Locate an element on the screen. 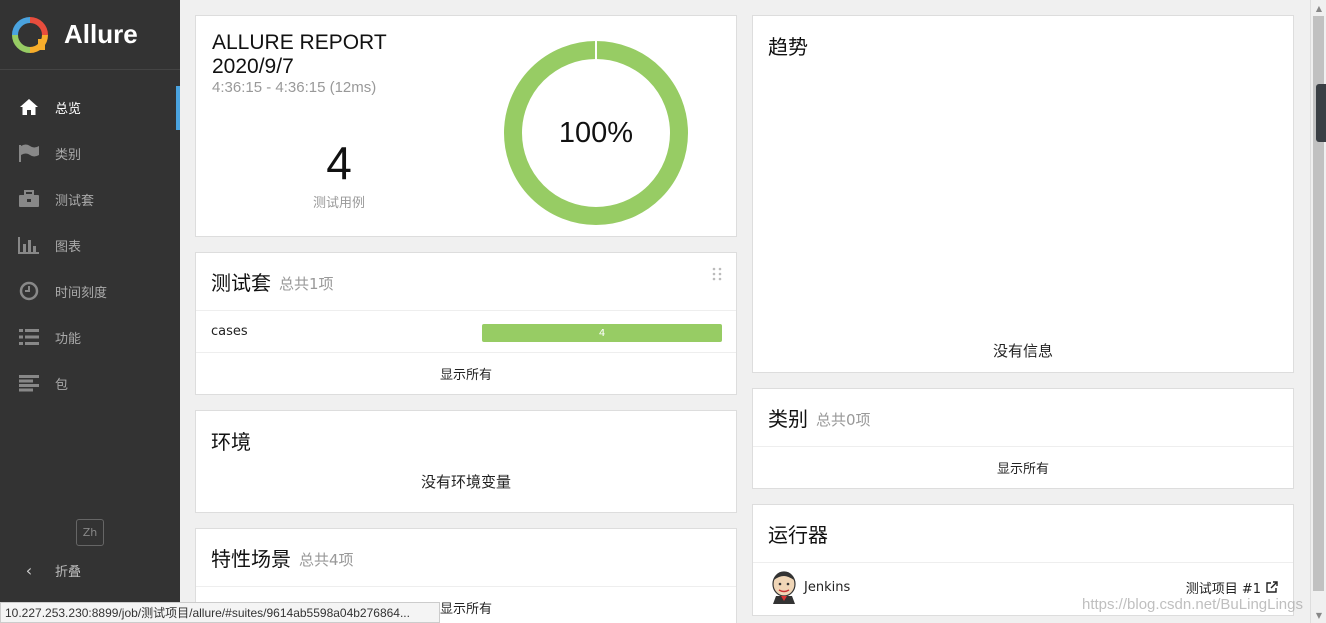 The height and width of the screenshot is (623, 1326). environment-widget-header: 环境 is located at coordinates (466, 440).